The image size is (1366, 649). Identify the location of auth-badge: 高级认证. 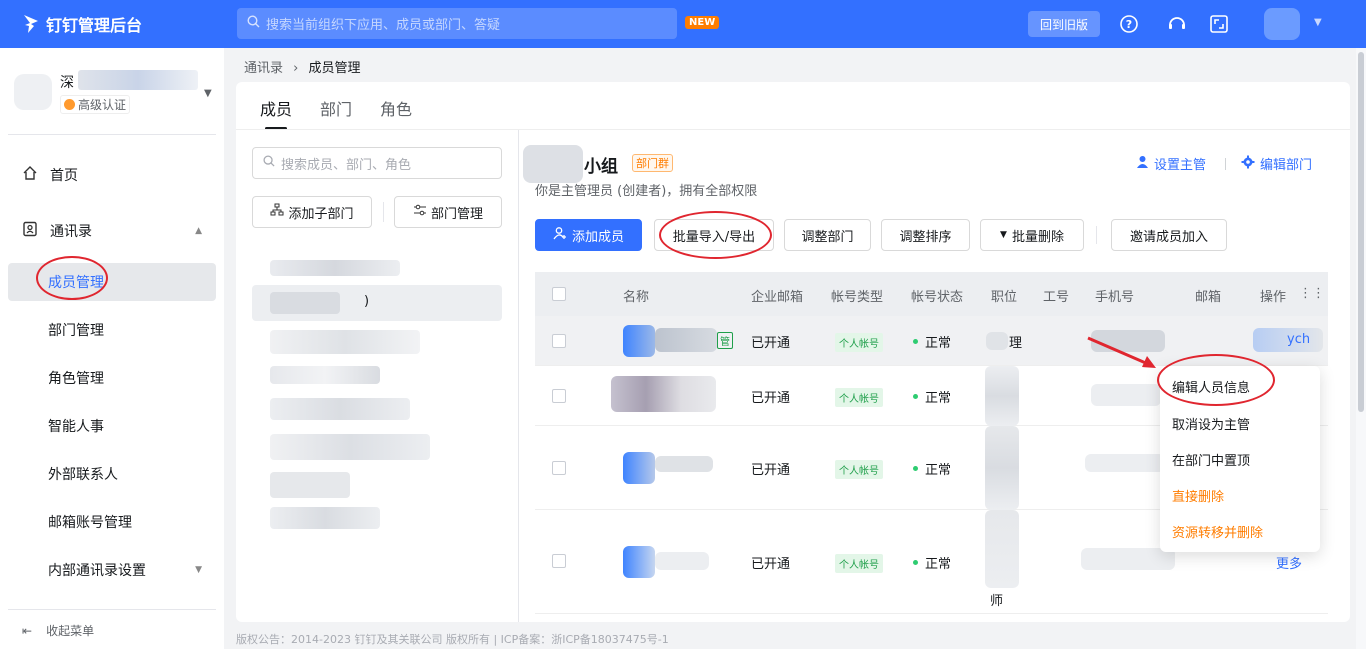
(95, 104).